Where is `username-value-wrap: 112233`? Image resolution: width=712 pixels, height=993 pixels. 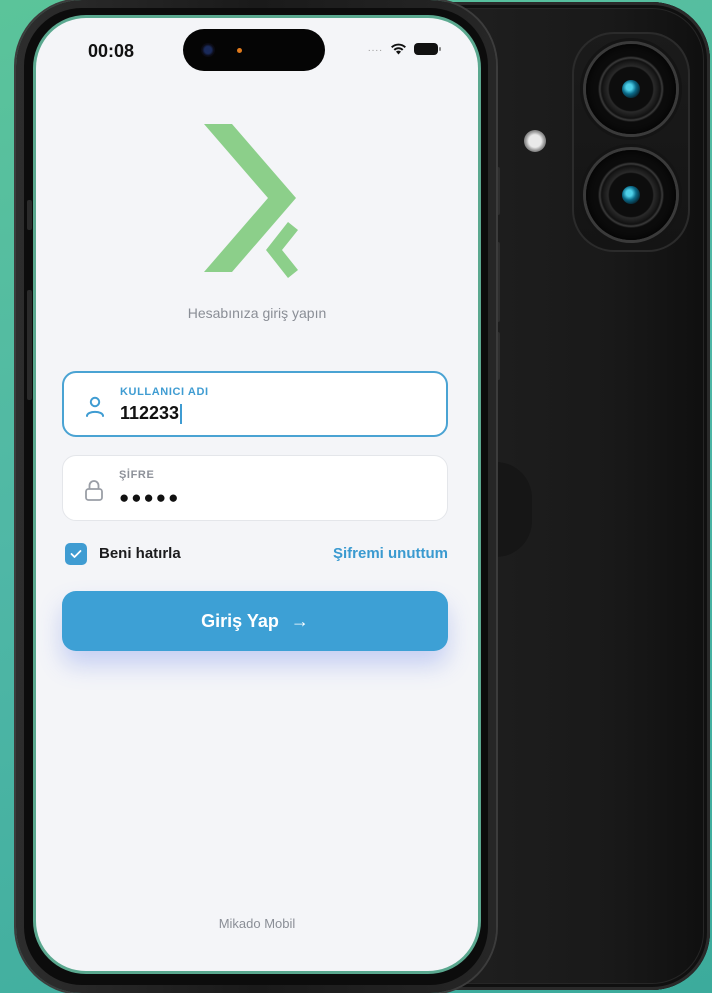
username-value-wrap: 112233 is located at coordinates (151, 413).